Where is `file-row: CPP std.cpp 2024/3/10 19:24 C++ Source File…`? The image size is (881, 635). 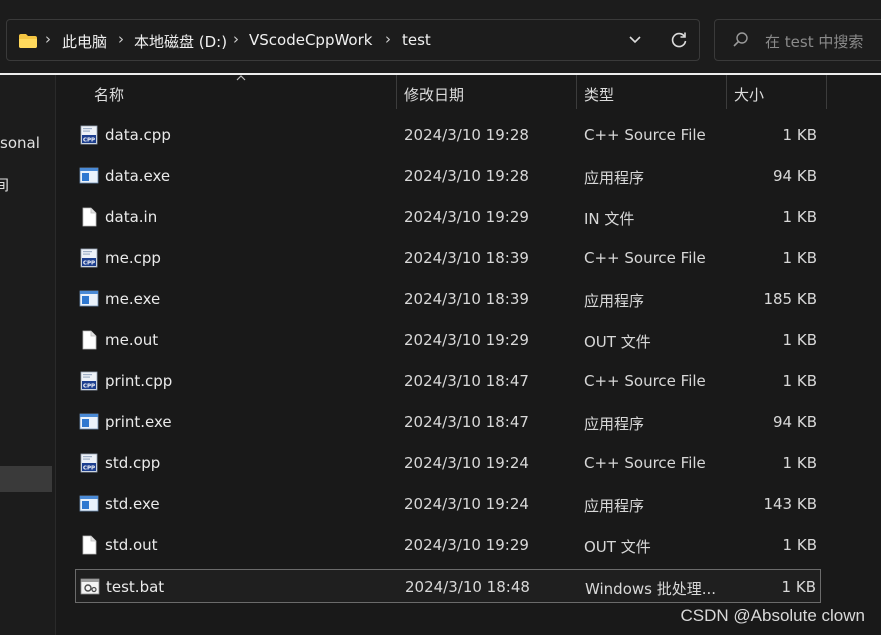 file-row: CPP std.cpp 2024/3/10 19:24 C++ Source File… is located at coordinates (448, 463).